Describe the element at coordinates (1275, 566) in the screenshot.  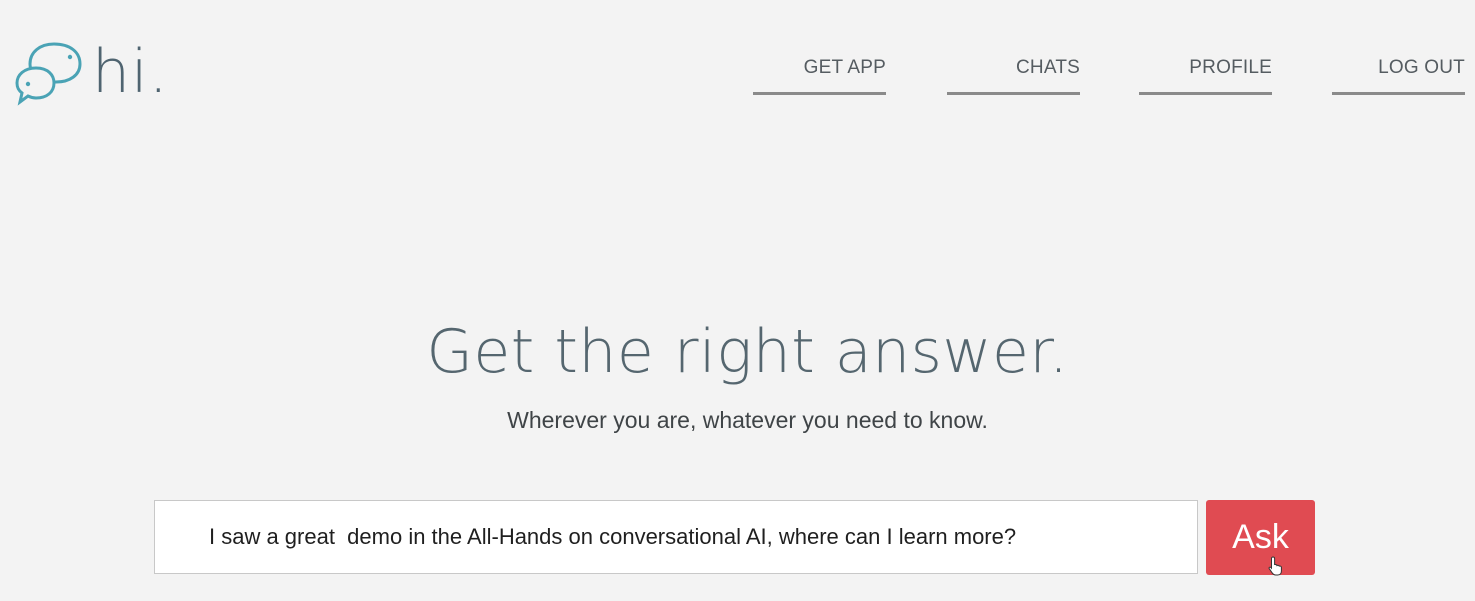
I see `hand-pointer-icon` at that location.